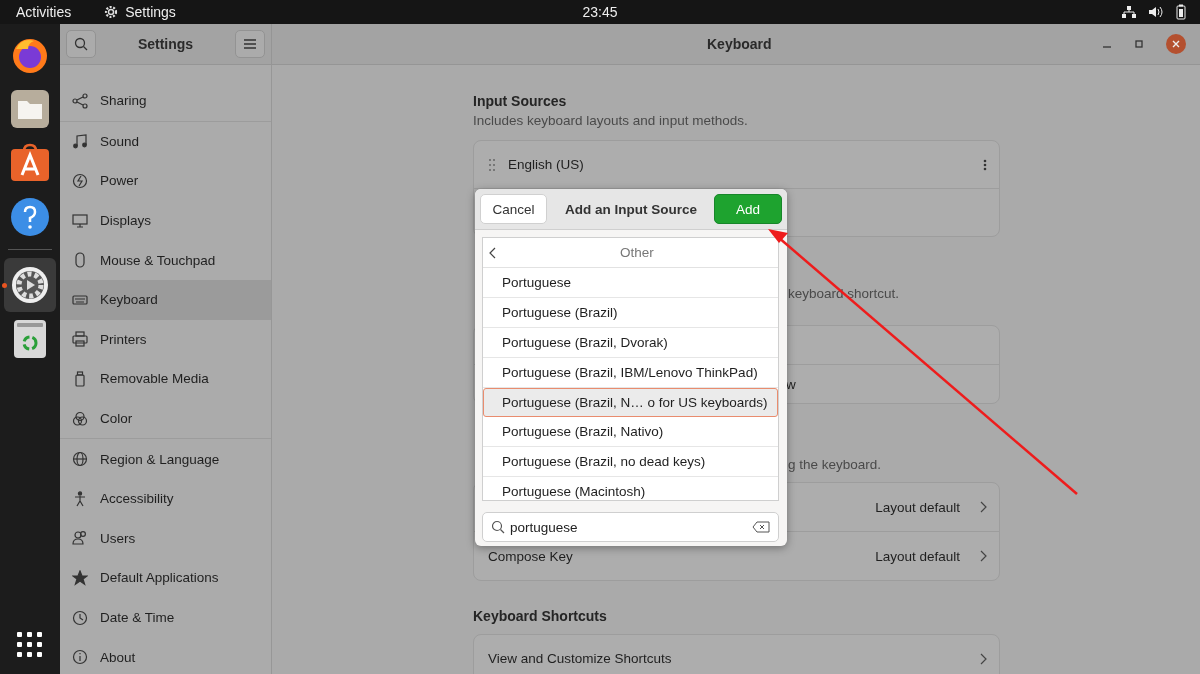  Describe the element at coordinates (165, 44) in the screenshot. I see `sidebar-title: Settings` at that location.